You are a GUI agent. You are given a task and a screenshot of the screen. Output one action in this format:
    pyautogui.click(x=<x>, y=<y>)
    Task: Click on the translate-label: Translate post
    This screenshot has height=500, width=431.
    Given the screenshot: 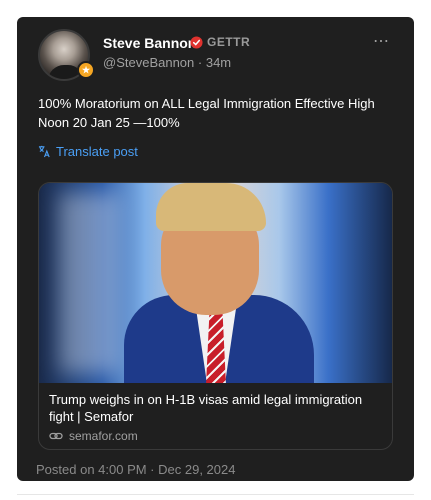 What is the action you would take?
    pyautogui.click(x=97, y=151)
    